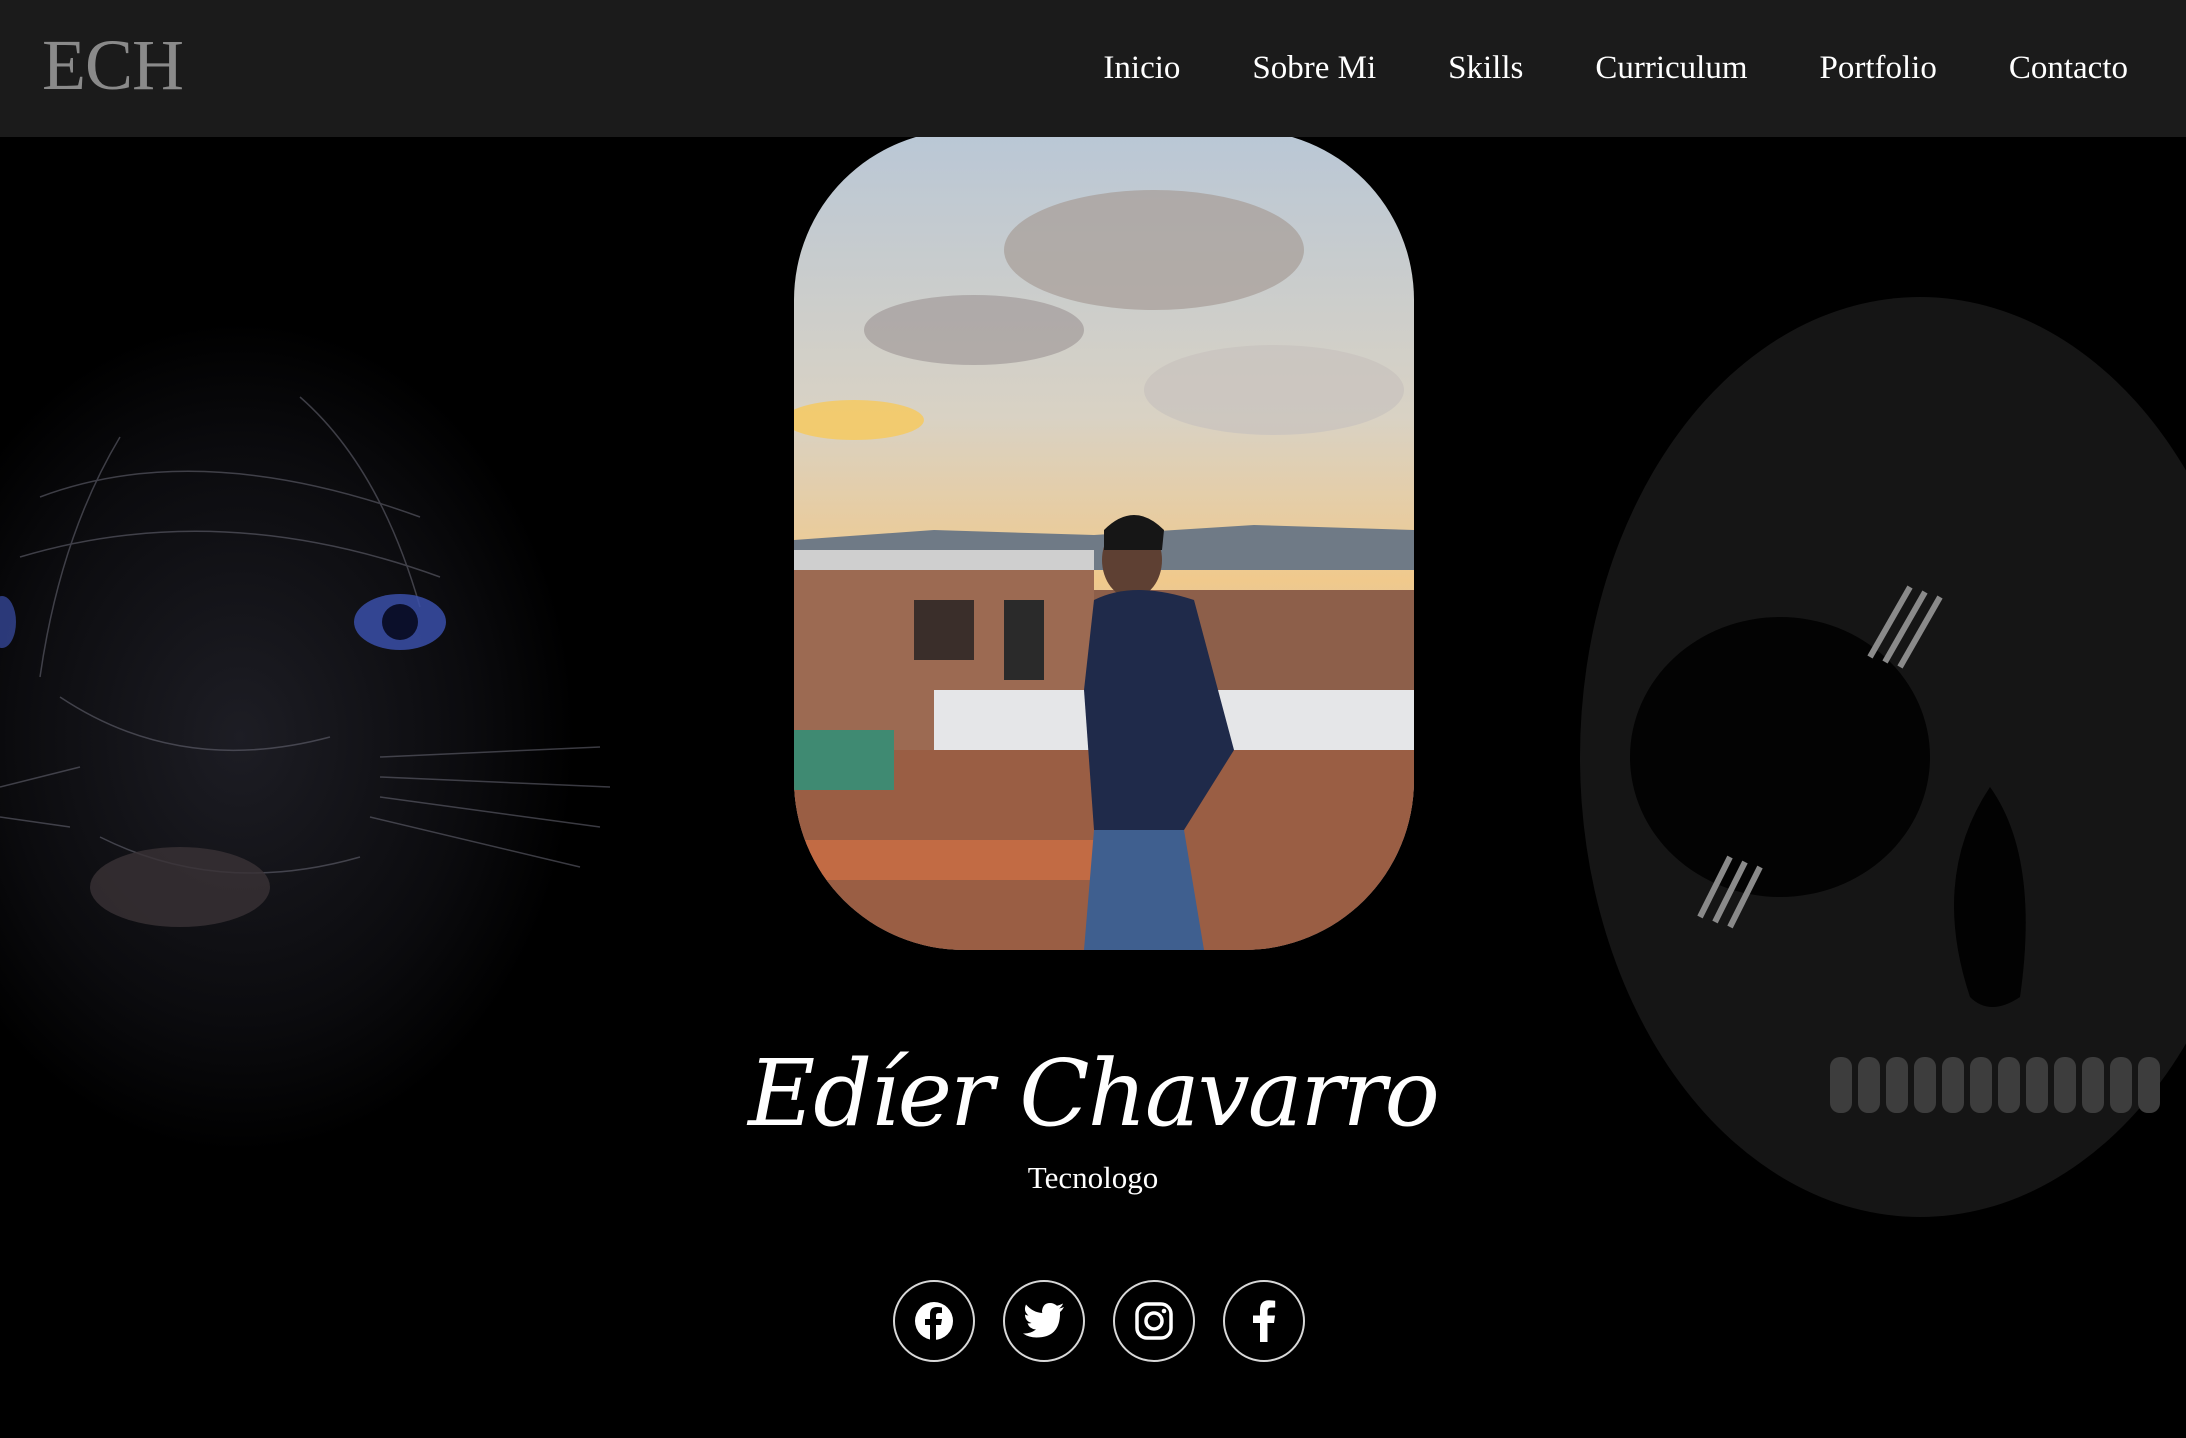  What do you see at coordinates (1093, 1177) in the screenshot?
I see `profile-subtitle: Tecnologo` at bounding box center [1093, 1177].